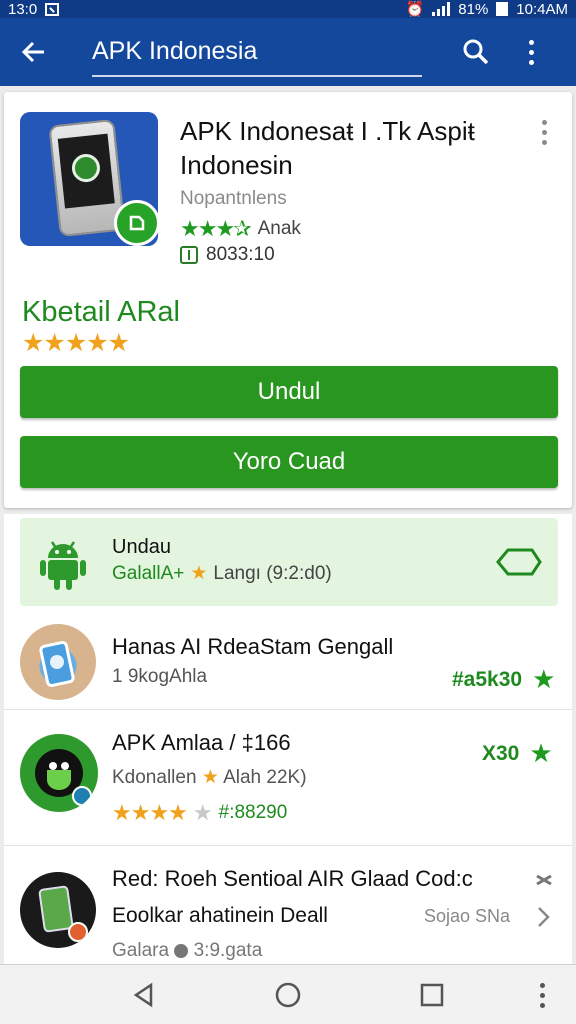  What do you see at coordinates (467, 916) in the screenshot?
I see `list-item-line2-right: Sojao SNa` at bounding box center [467, 916].